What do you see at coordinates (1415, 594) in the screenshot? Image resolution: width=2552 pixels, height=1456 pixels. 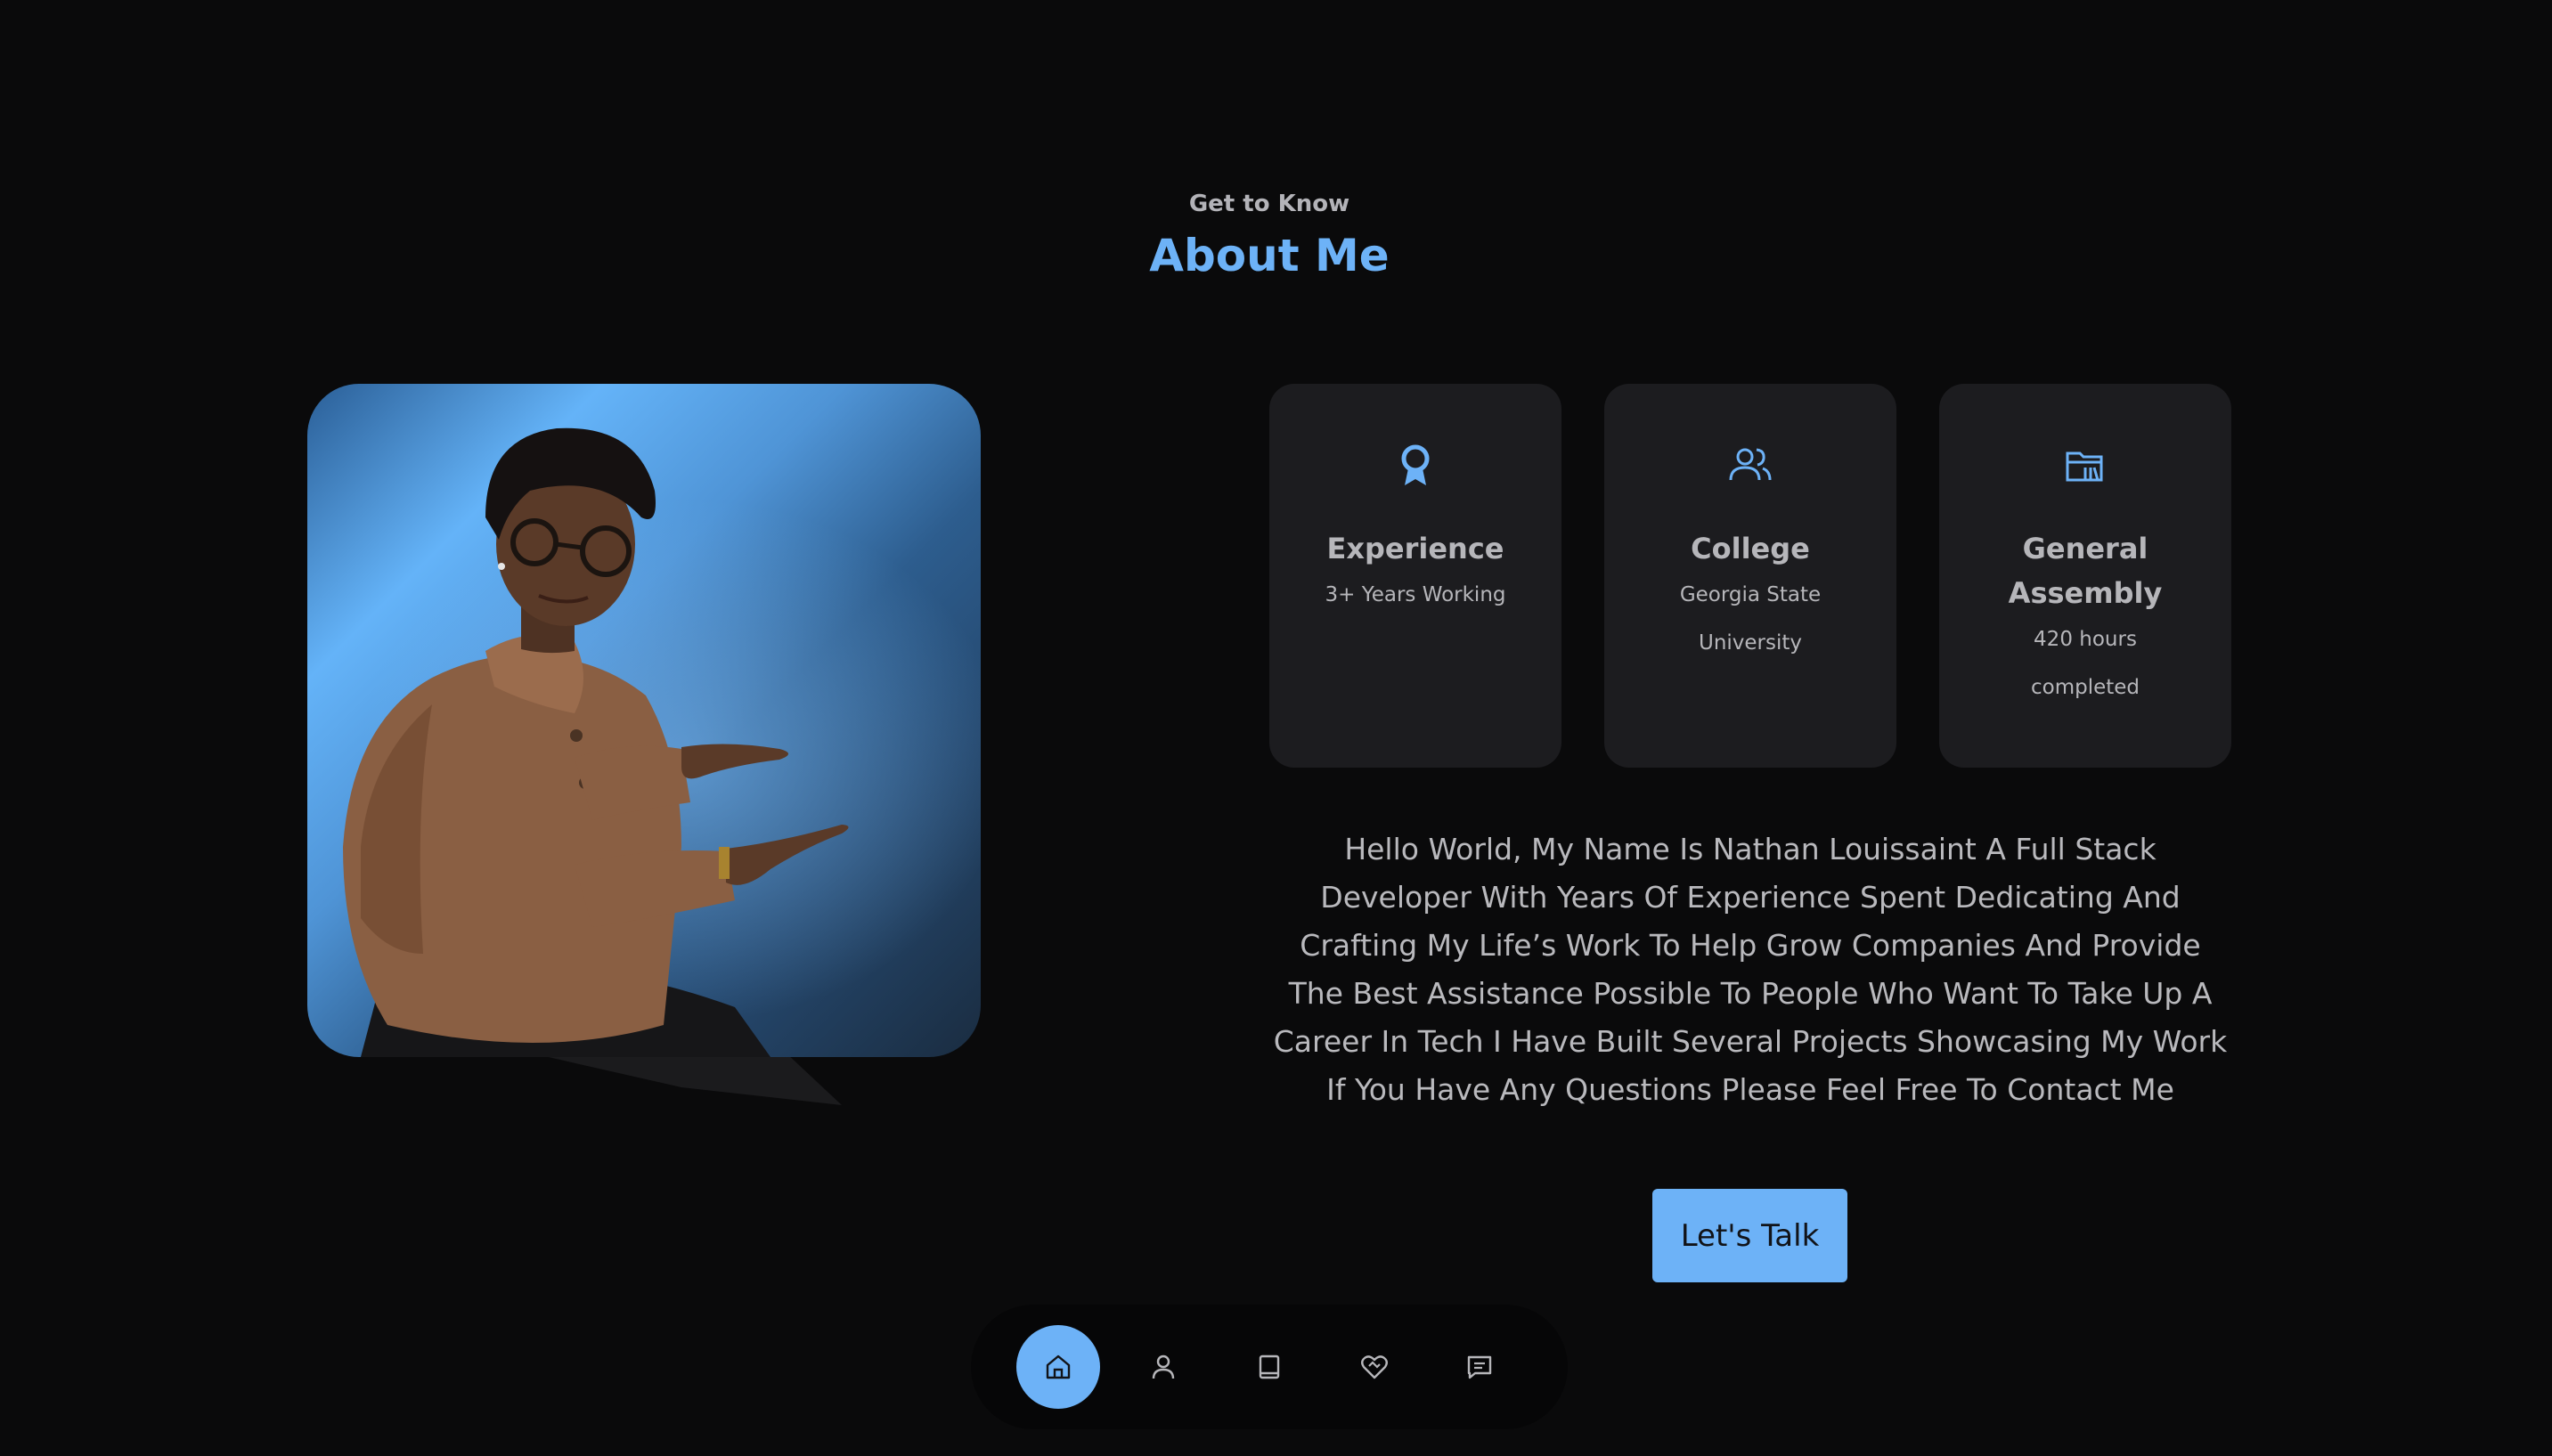 I see `card-detail: 3+ Years Working` at bounding box center [1415, 594].